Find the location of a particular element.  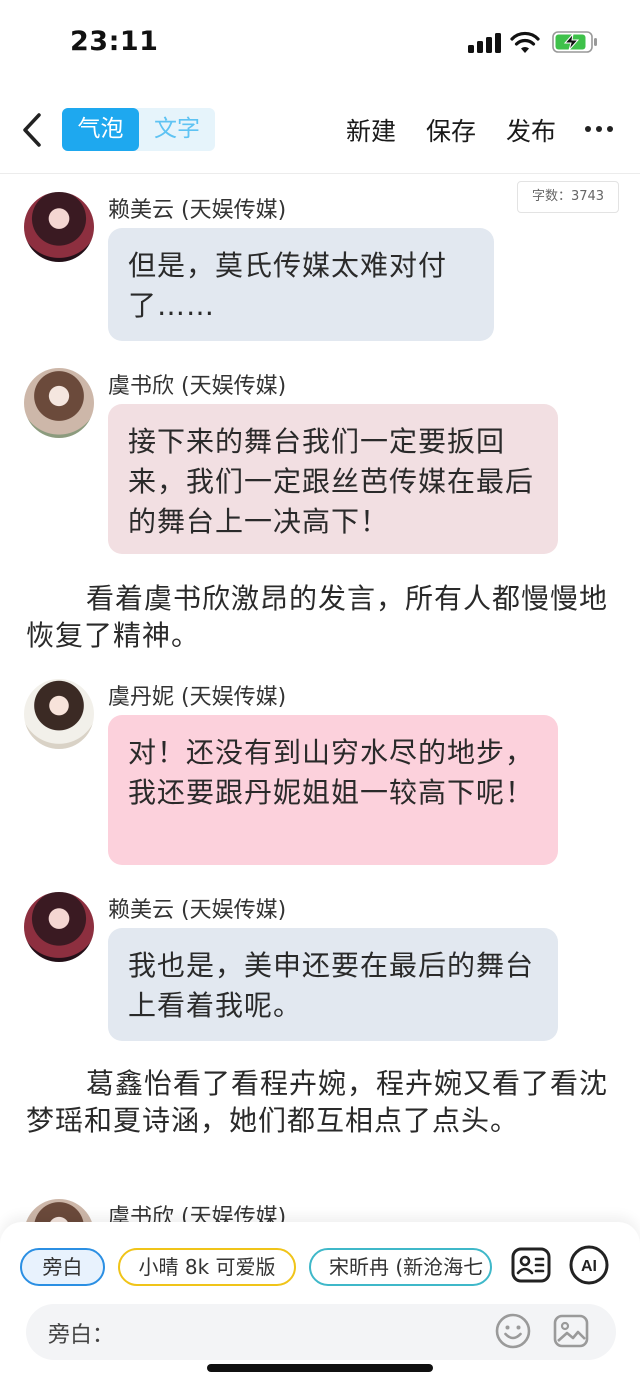

status-bar: 23:11 is located at coordinates (320, 43).